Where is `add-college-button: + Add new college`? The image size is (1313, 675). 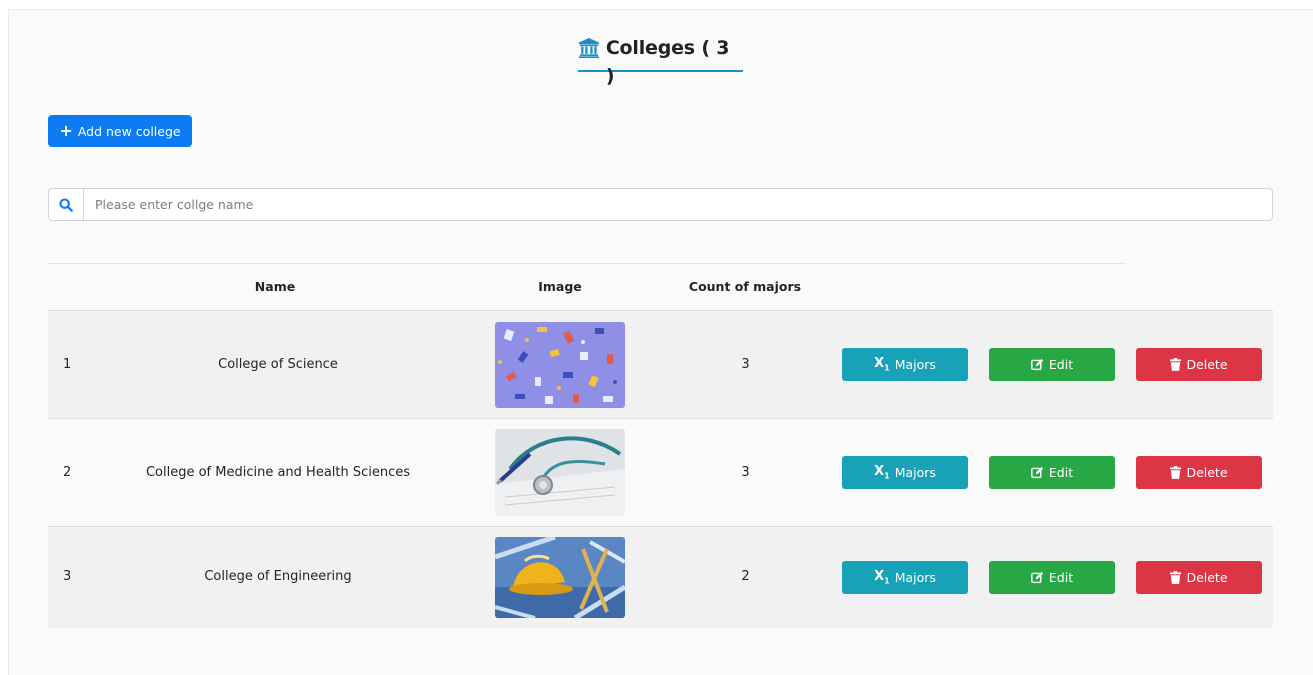 add-college-button: + Add new college is located at coordinates (120, 131).